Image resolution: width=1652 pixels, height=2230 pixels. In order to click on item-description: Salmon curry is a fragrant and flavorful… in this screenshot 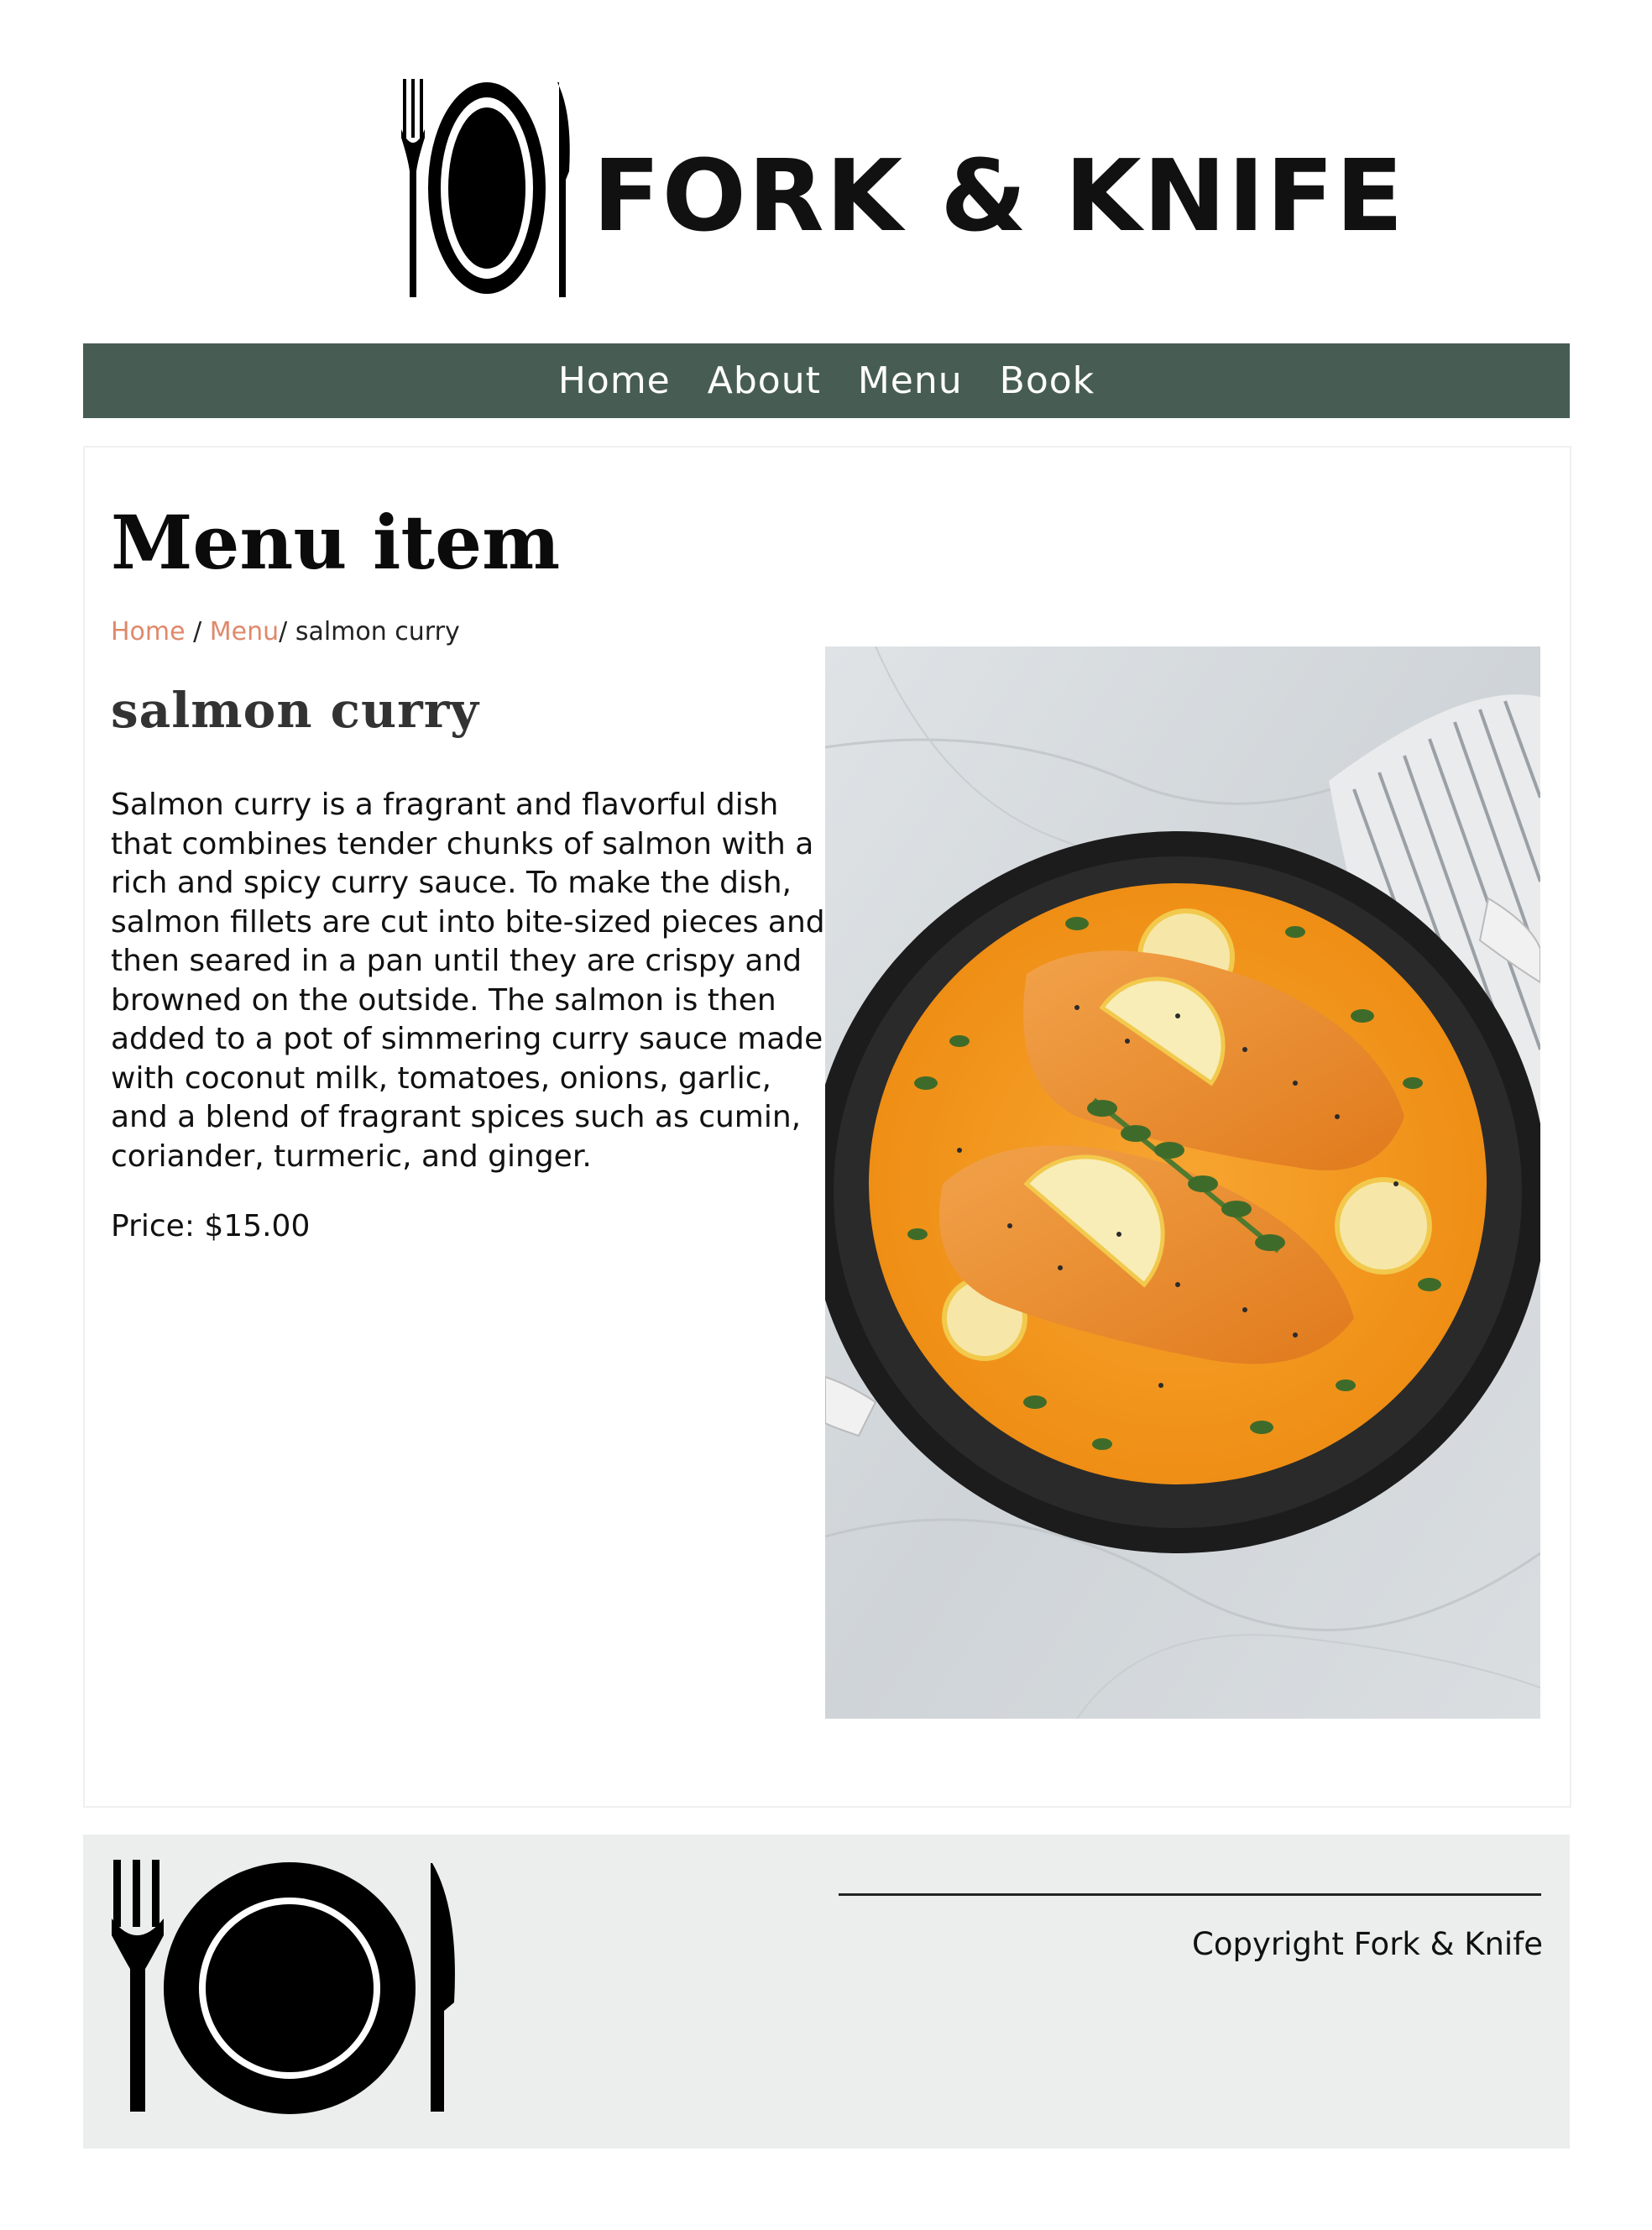, I will do `click(468, 981)`.